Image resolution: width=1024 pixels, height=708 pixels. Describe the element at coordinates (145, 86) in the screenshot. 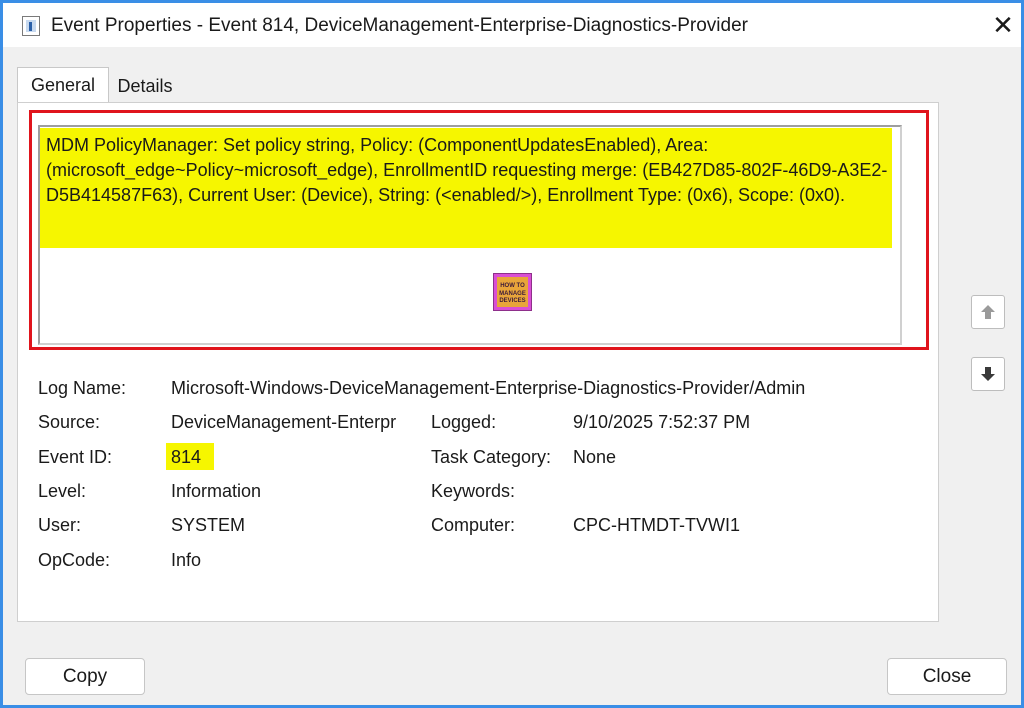

I see `tab-details: Details` at that location.